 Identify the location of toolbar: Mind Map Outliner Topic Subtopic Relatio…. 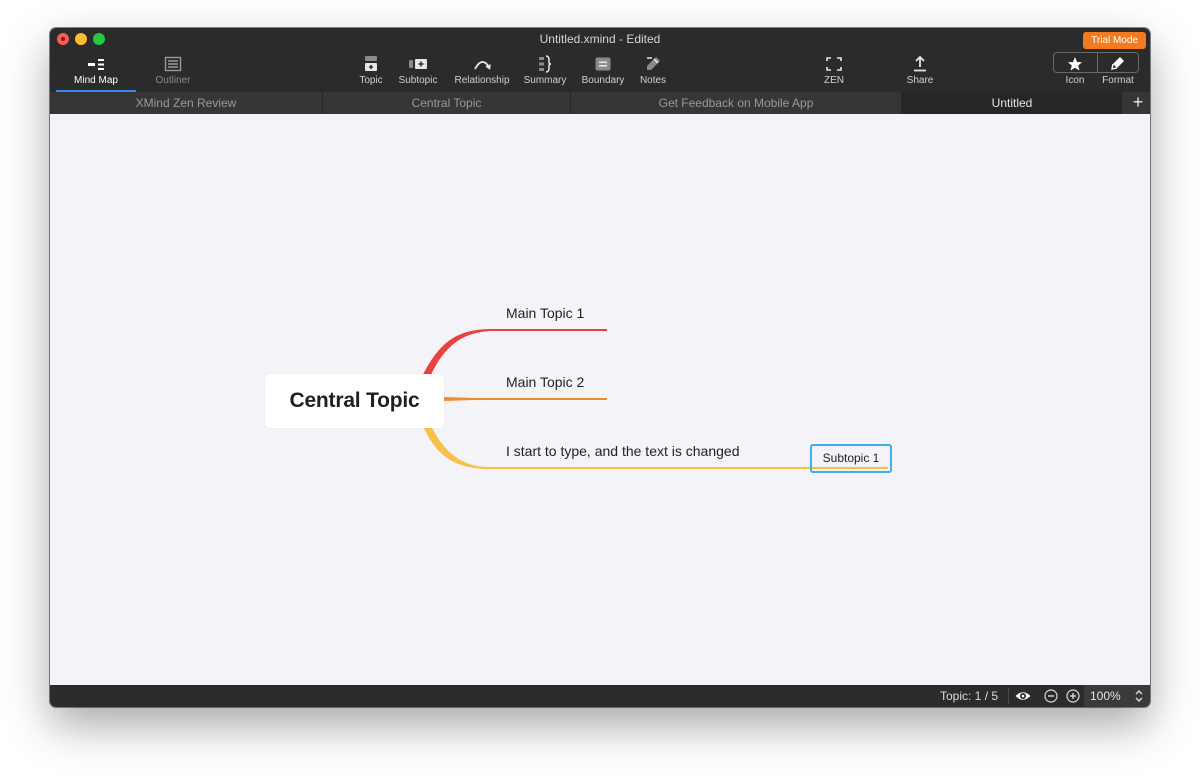
(600, 71).